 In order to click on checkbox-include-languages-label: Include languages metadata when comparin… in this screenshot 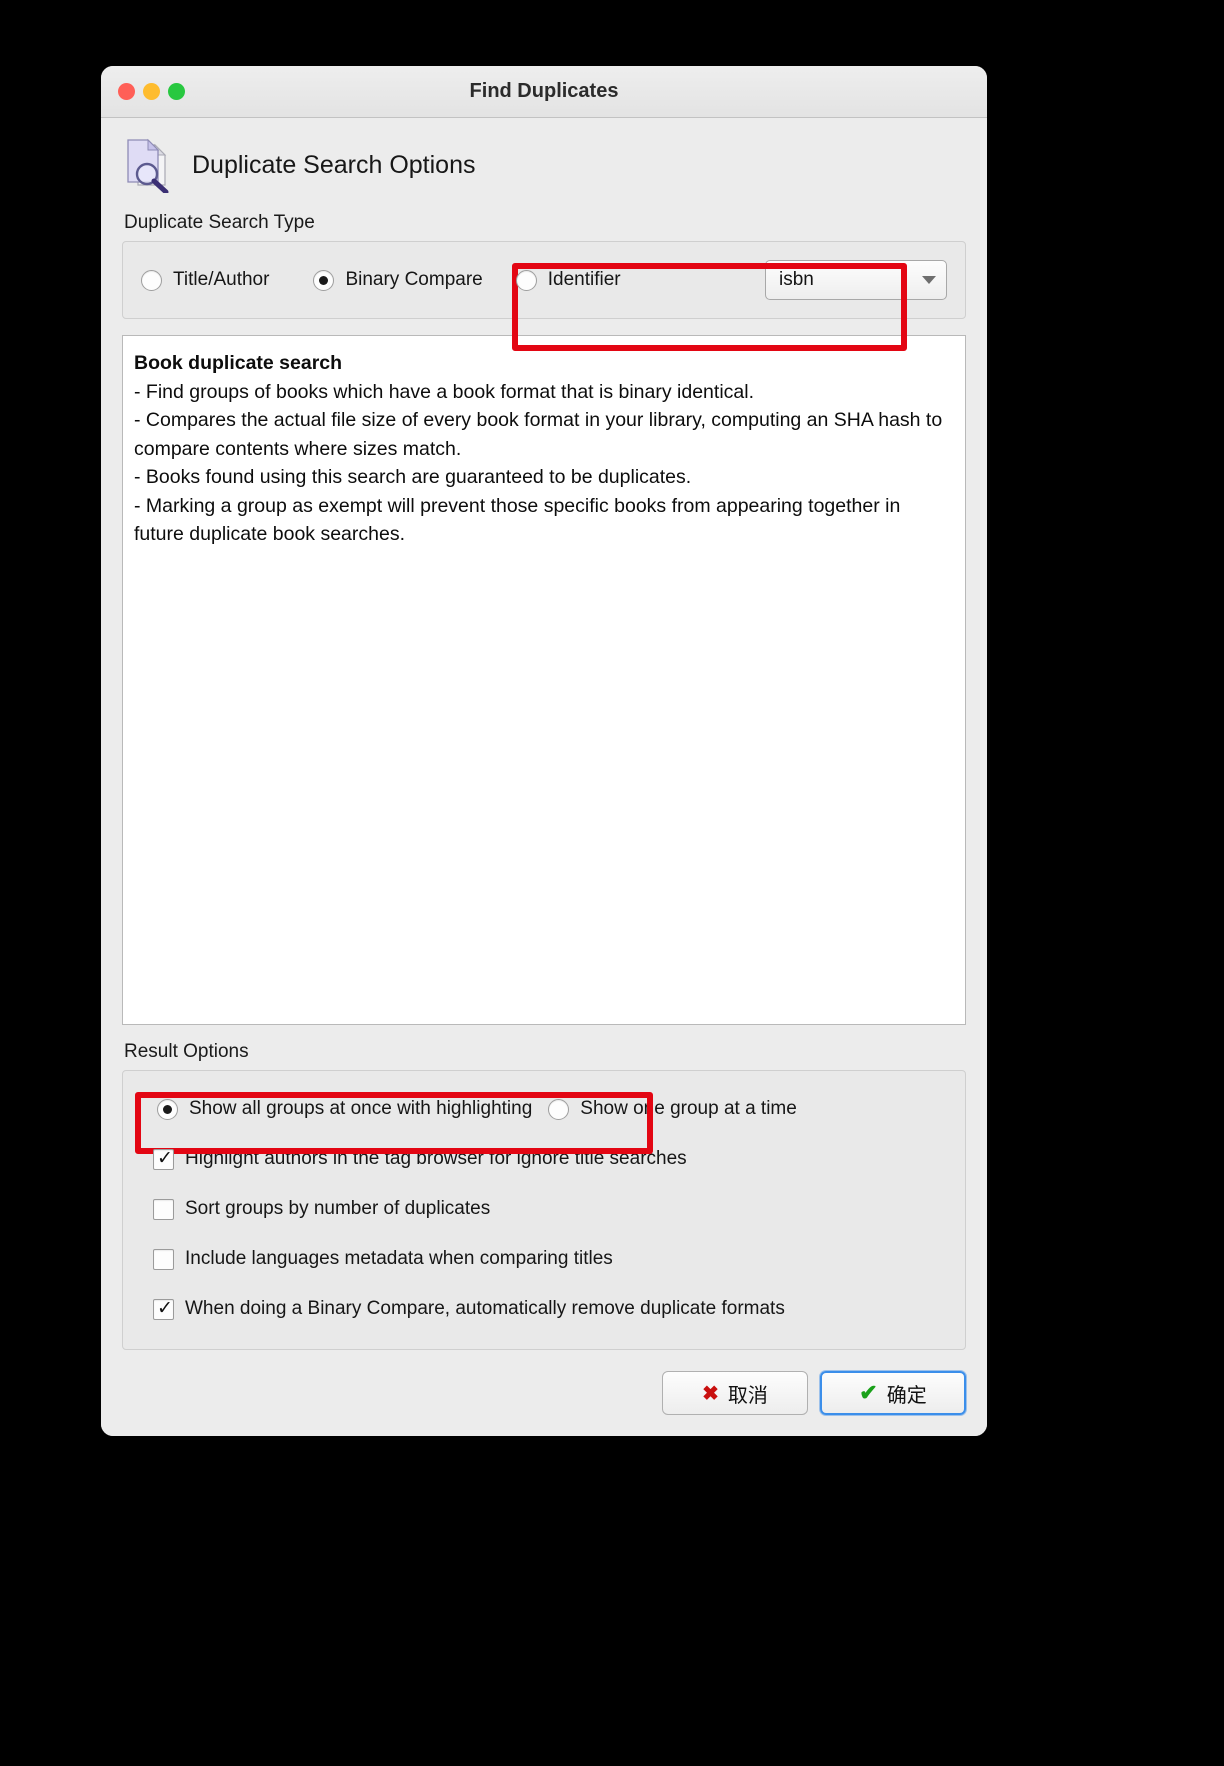, I will do `click(399, 1258)`.